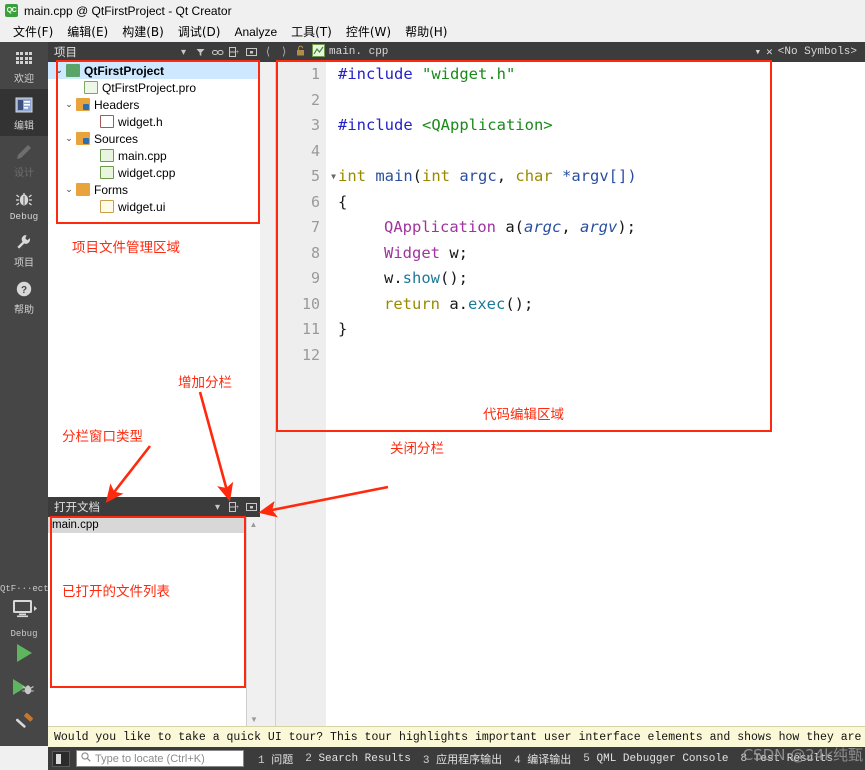 Image resolution: width=865 pixels, height=770 pixels. I want to click on tree-item-main-cpp: main.cpp, so click(154, 155).